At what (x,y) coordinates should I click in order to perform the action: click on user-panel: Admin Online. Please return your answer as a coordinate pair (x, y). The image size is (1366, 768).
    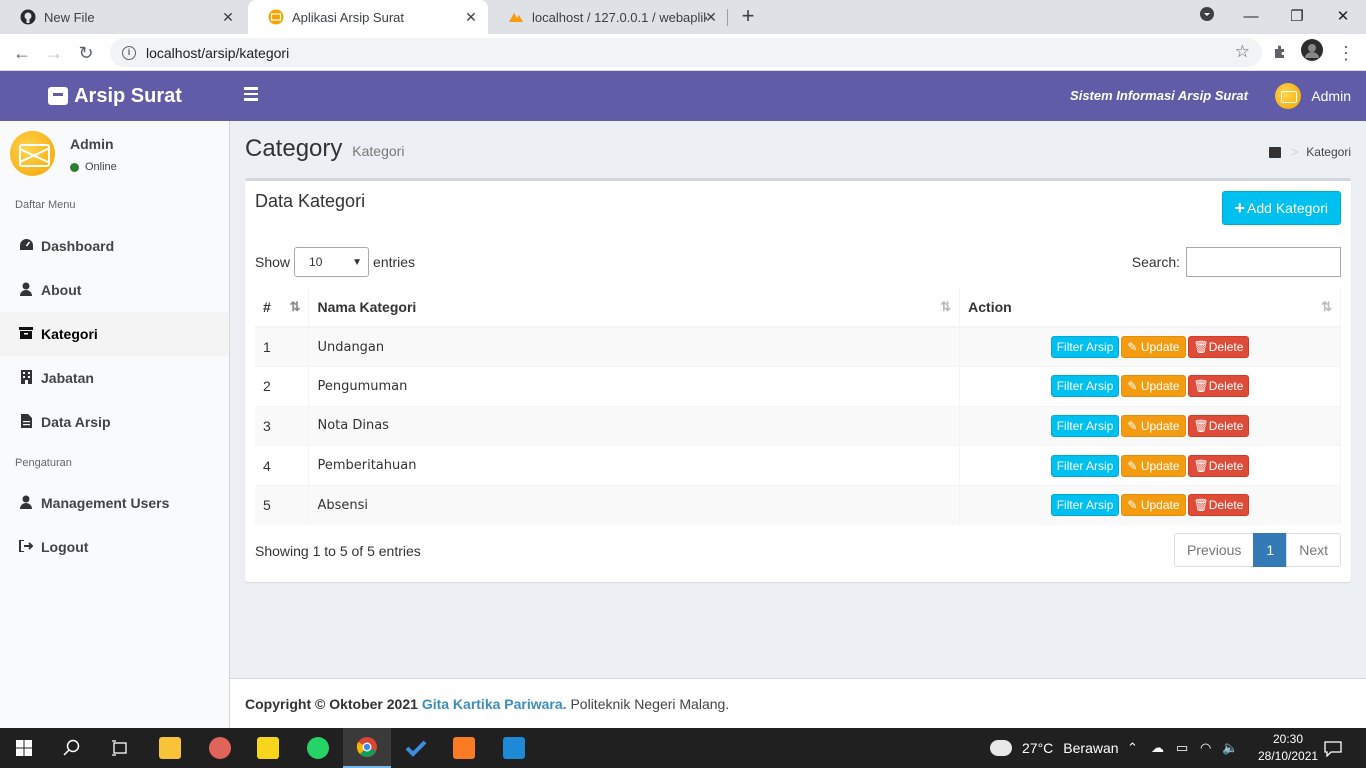
    Looking at the image, I should click on (115, 156).